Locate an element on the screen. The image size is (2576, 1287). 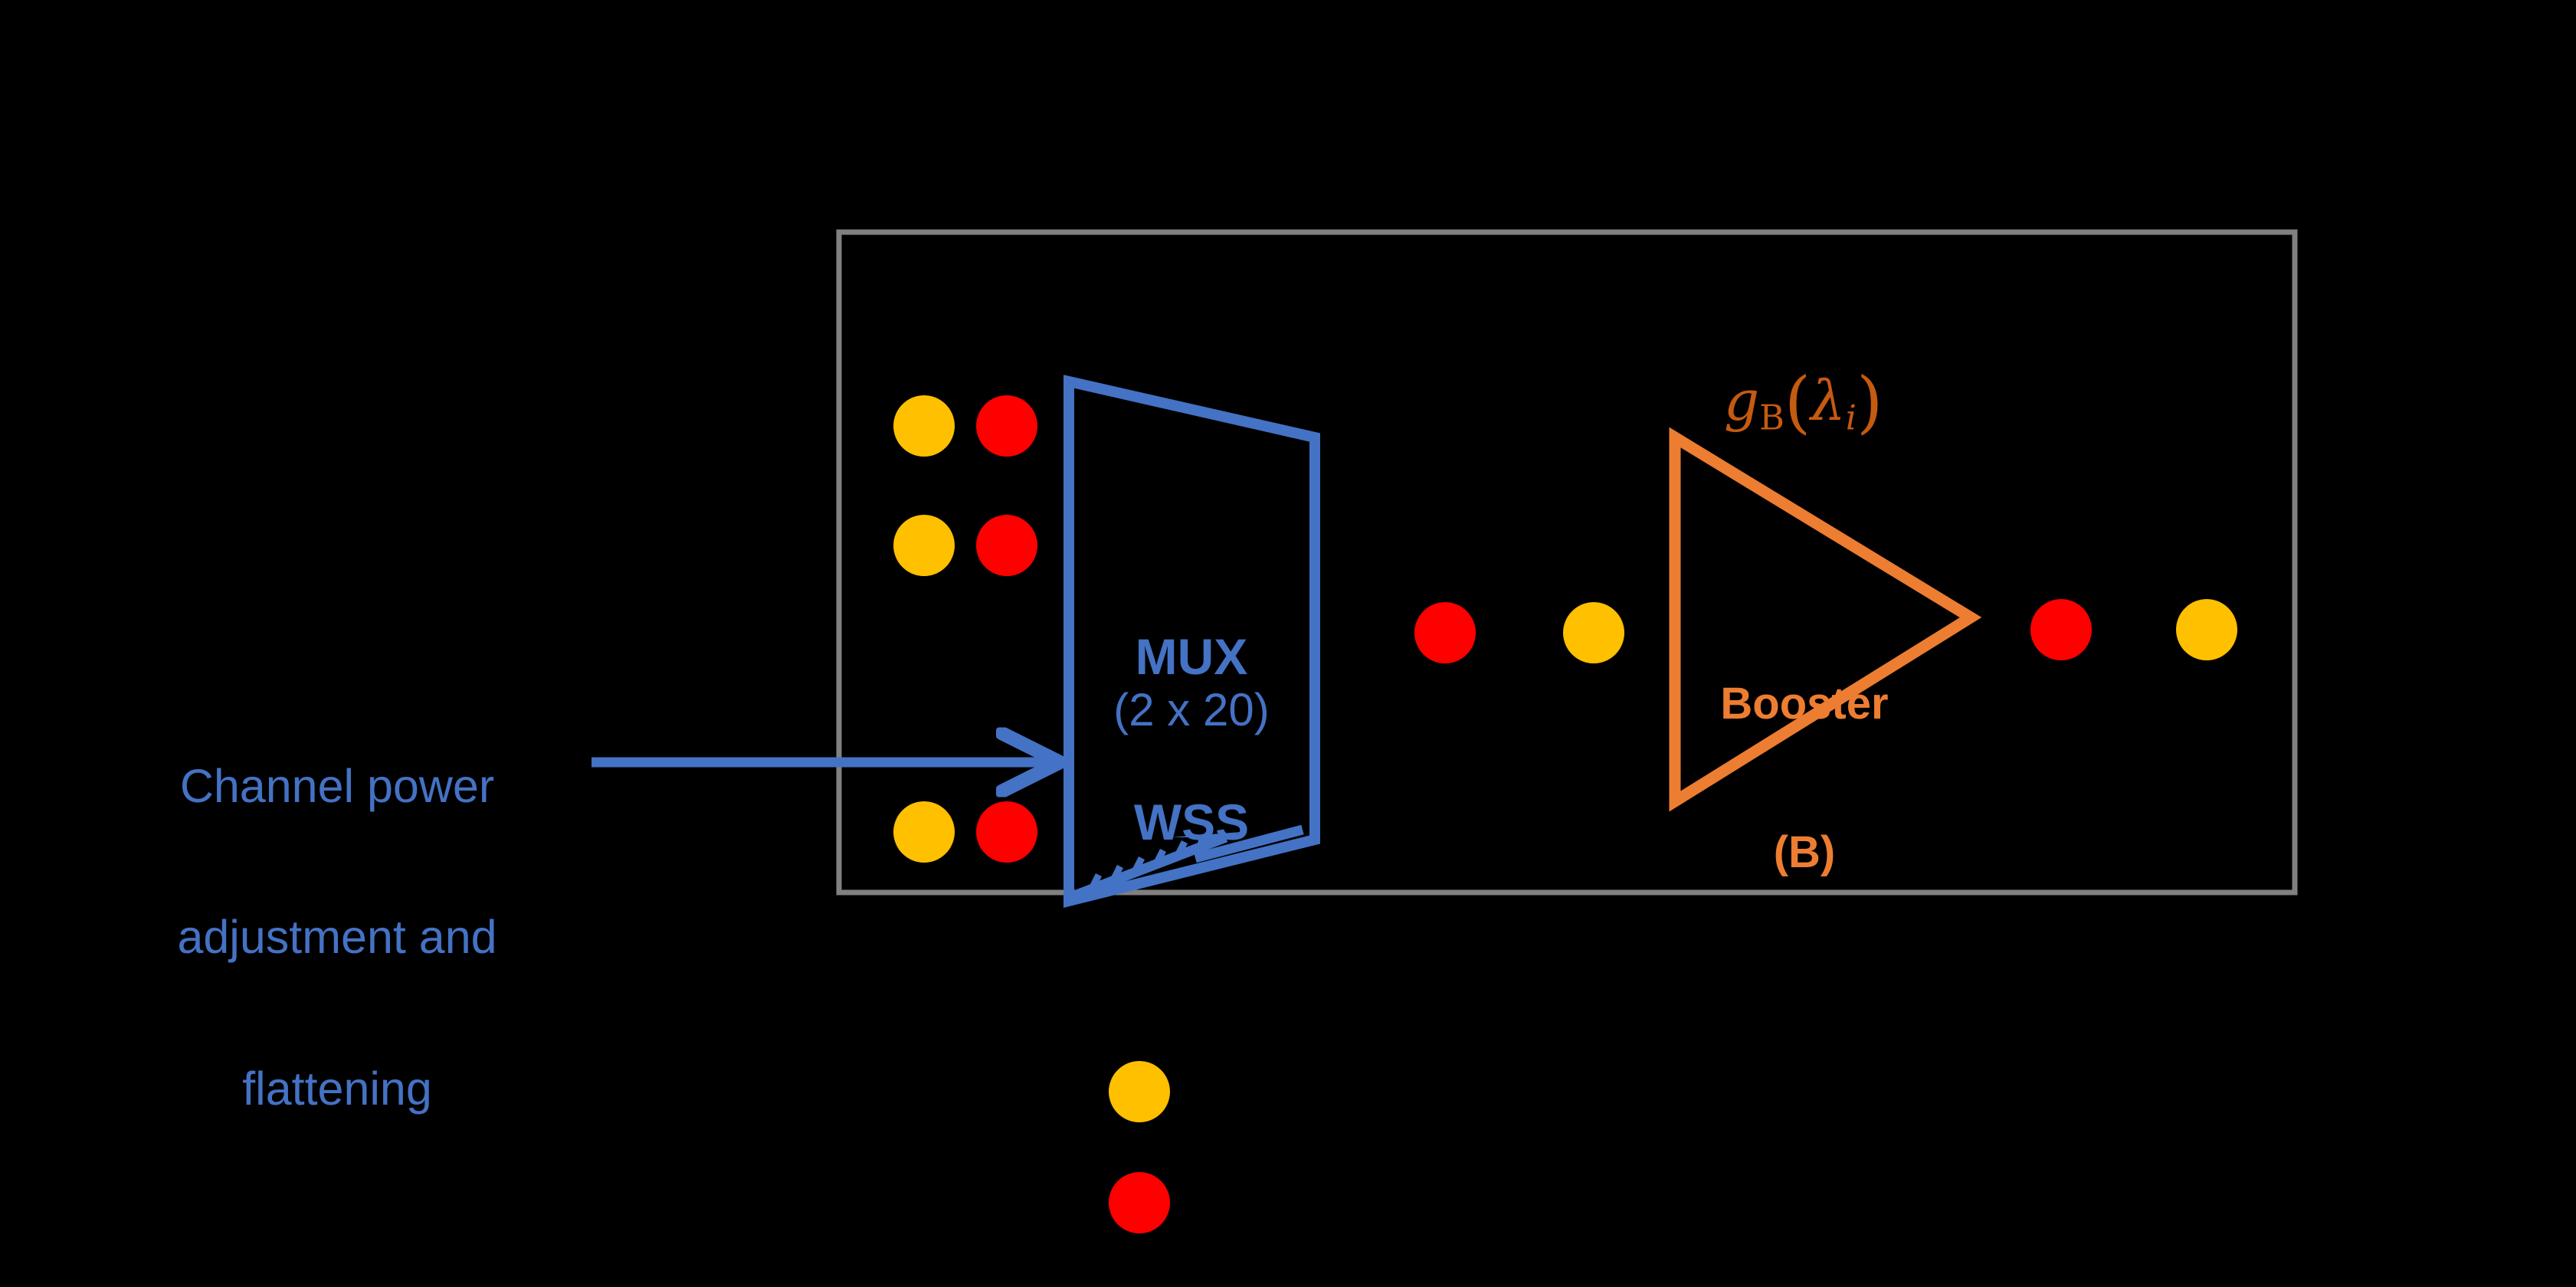
booster-block-title: Booster (B) is located at coordinates (1804, 778).